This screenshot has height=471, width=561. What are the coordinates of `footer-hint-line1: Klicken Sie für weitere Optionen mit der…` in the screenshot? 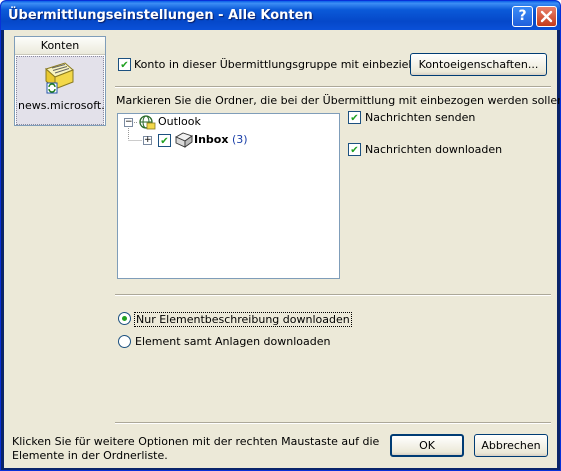 It's located at (196, 441).